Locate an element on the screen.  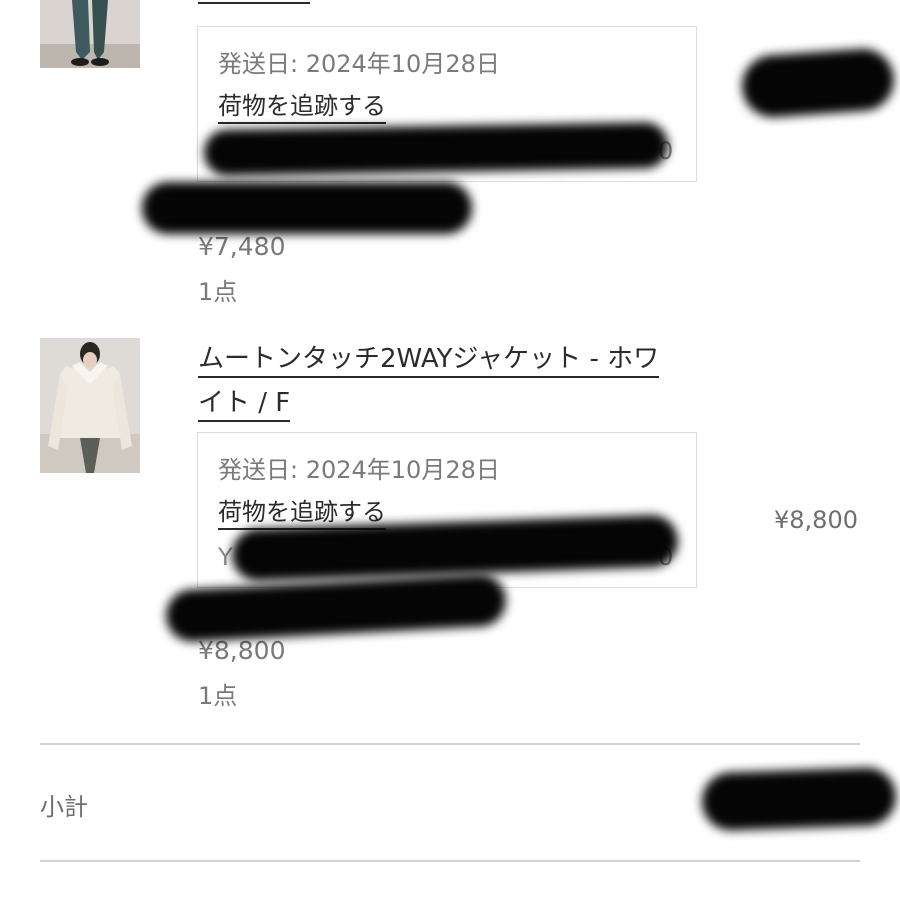
product-photo-jacket-icon is located at coordinates (90, 405).